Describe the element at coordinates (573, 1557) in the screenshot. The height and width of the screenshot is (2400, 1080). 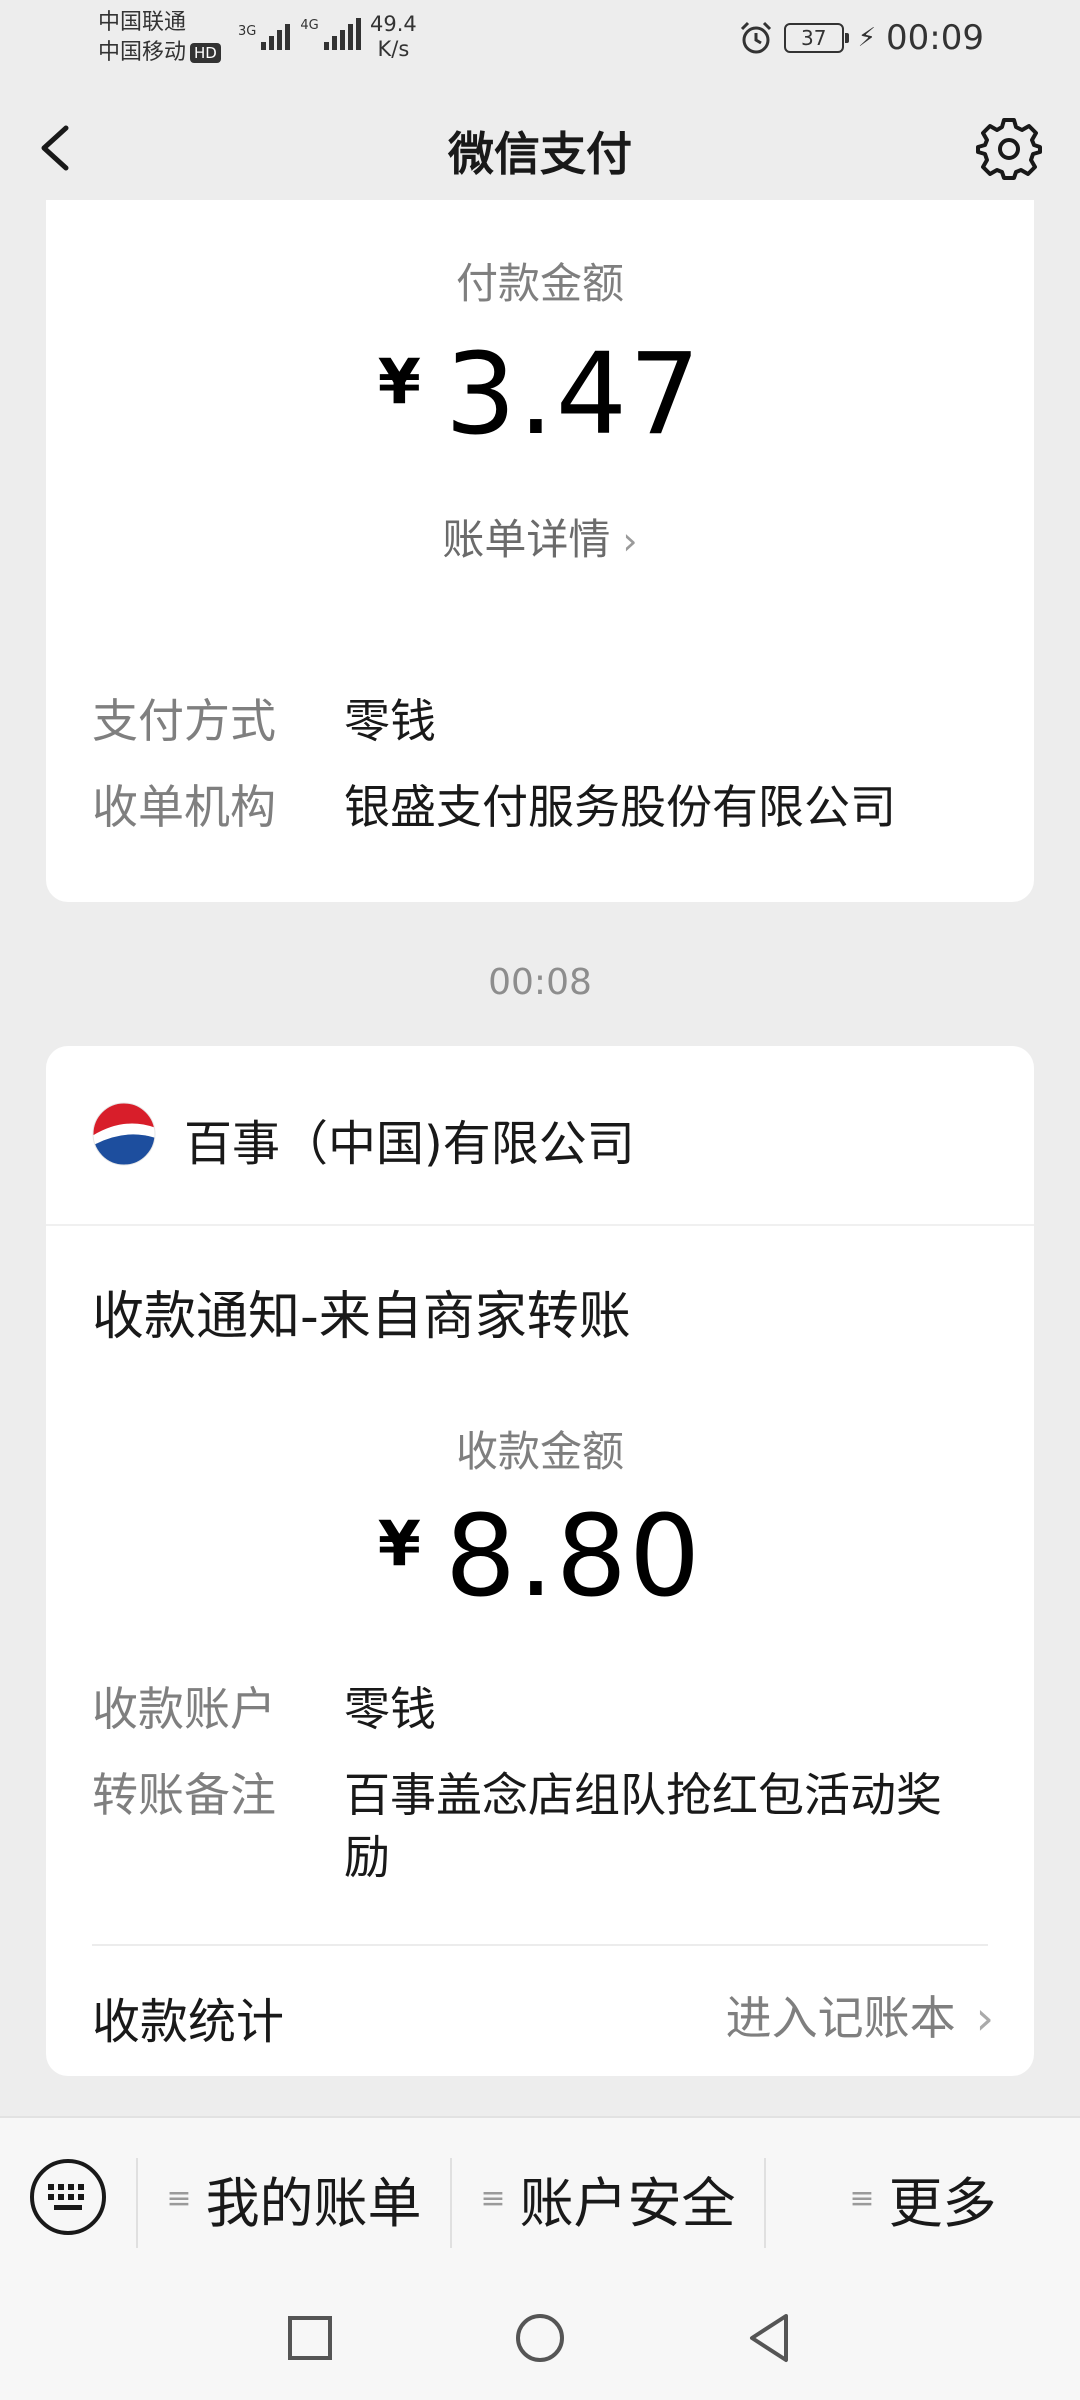
I see `receipt-amount-value: 8.80` at that location.